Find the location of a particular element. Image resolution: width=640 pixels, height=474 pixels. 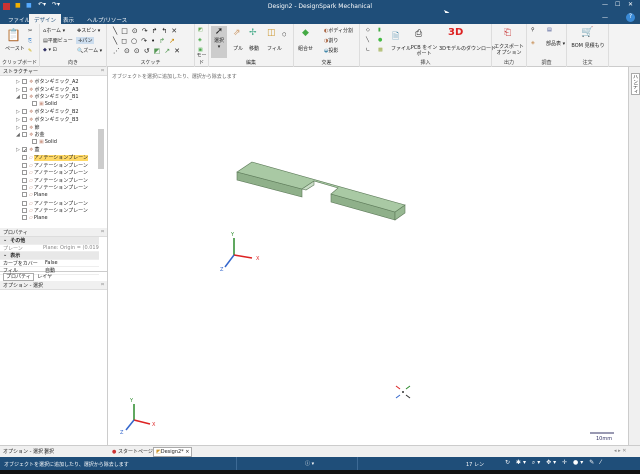

tab-help-resources: ヘルプ/リソース is located at coordinates (107, 19).